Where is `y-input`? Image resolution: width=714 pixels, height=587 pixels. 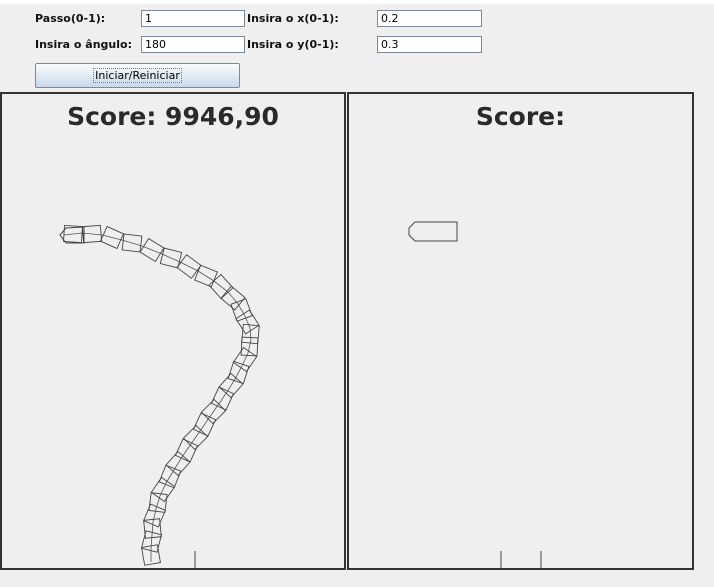
y-input is located at coordinates (429, 44).